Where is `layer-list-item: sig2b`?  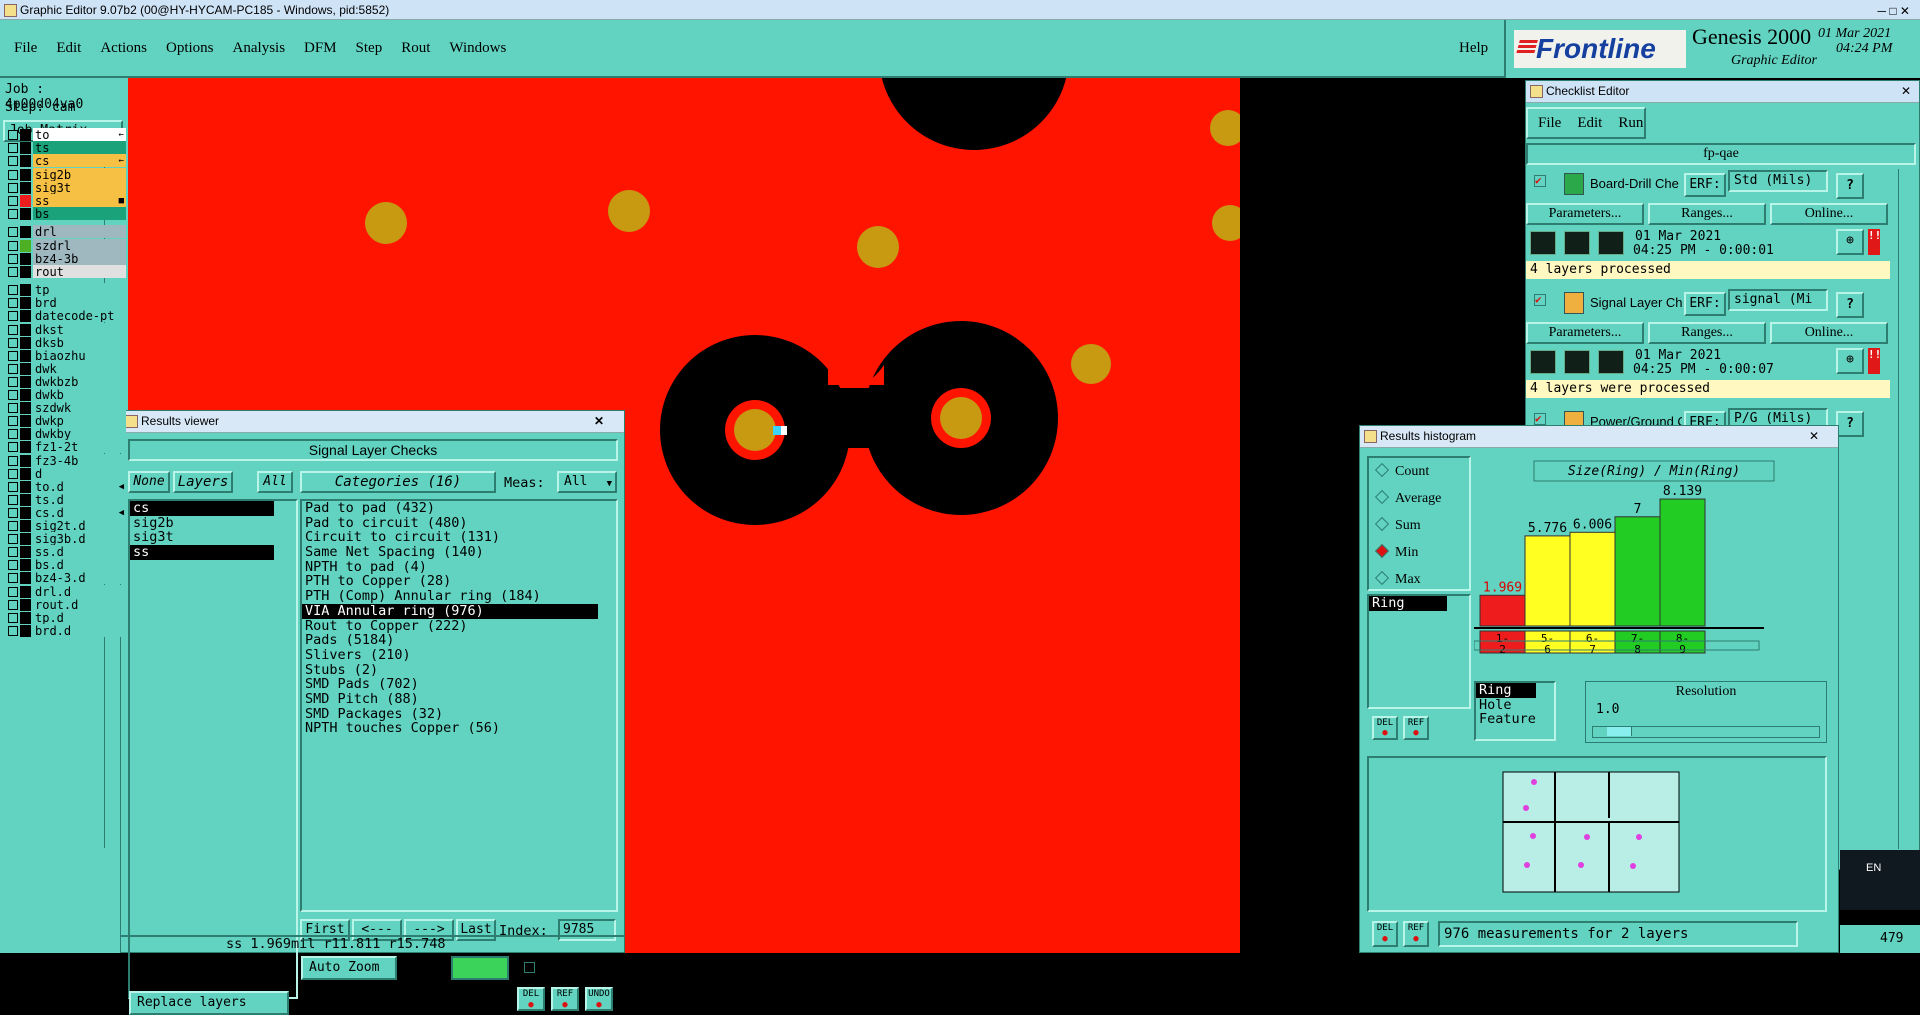 layer-list-item: sig2b is located at coordinates (213, 523).